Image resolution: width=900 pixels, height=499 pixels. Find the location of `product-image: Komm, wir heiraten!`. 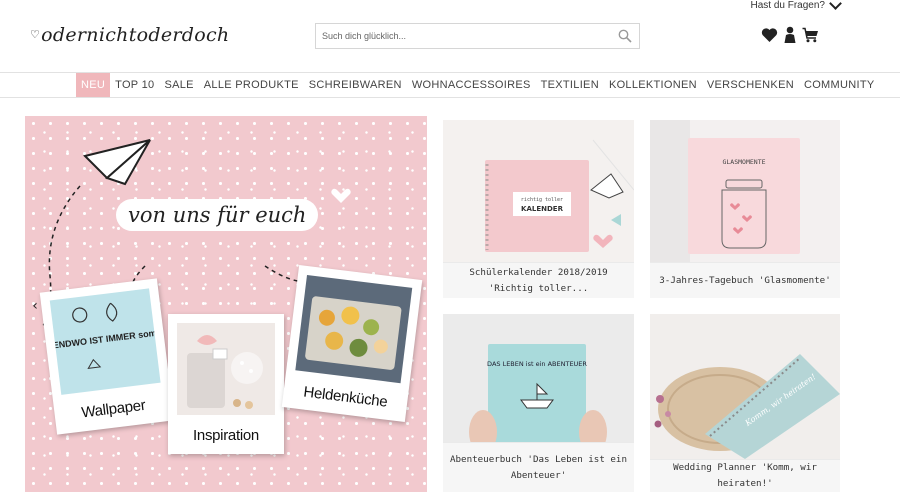

product-image: Komm, wir heiraten! is located at coordinates (745, 386).